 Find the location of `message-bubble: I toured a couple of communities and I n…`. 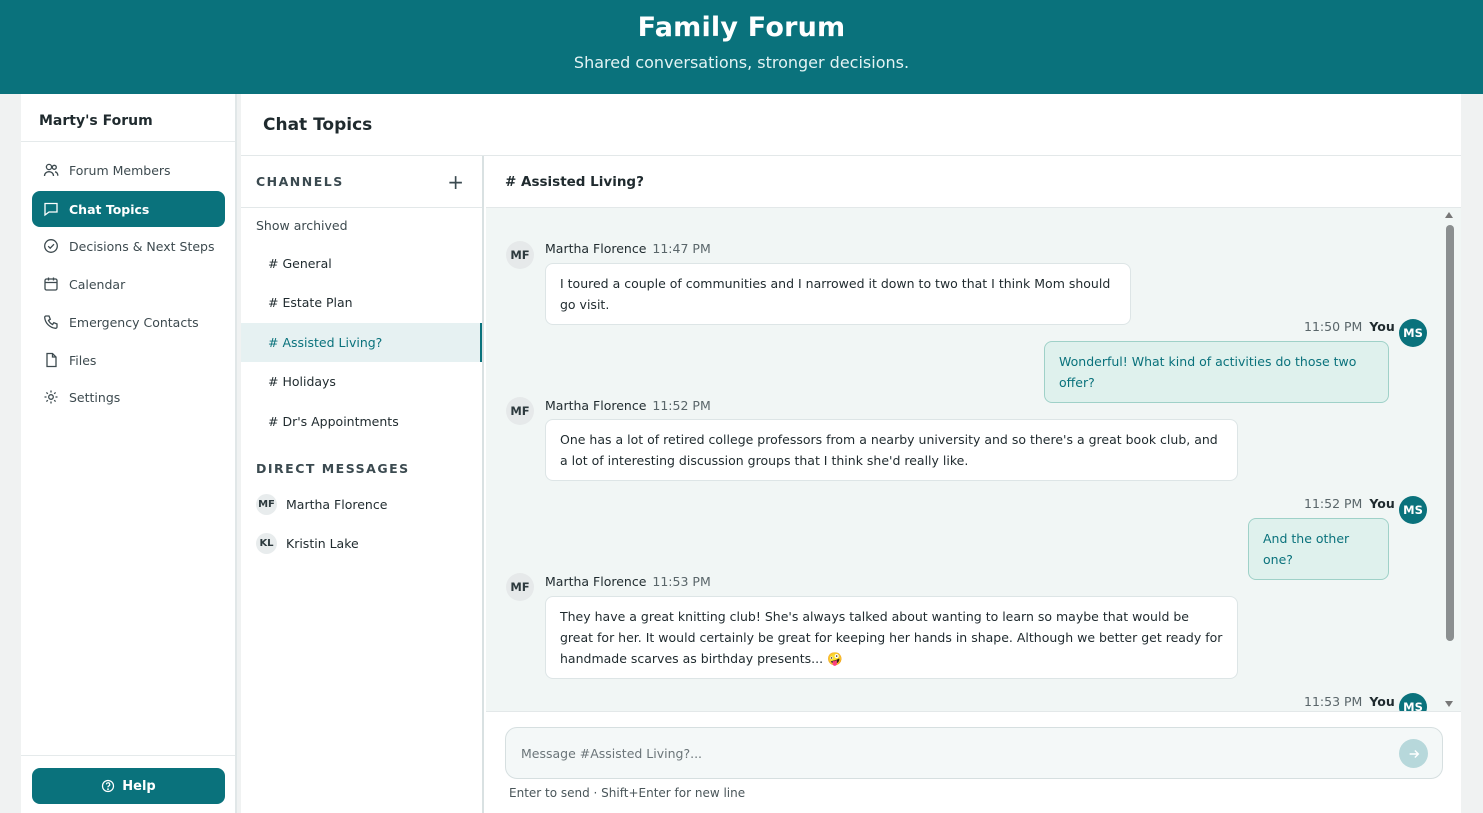

message-bubble: I toured a couple of communities and I n… is located at coordinates (838, 294).